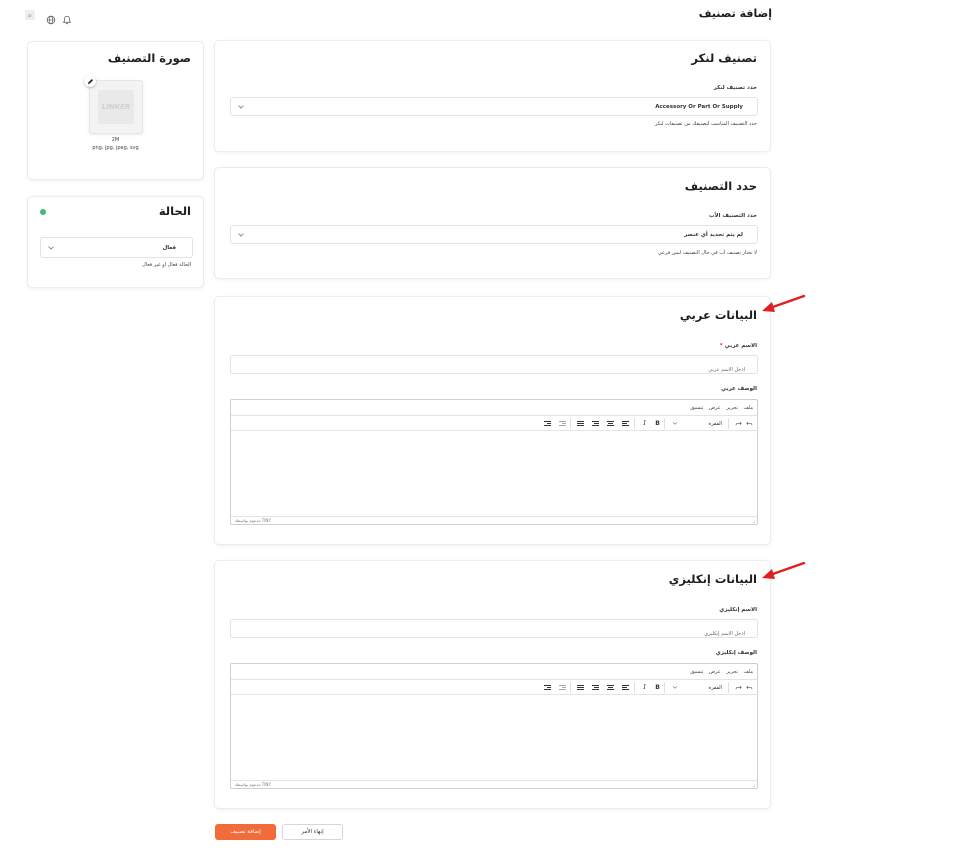 This screenshot has height=850, width=973. What do you see at coordinates (494, 106) in the screenshot?
I see `linker-category-select: Accessory Or Part Or Supply` at bounding box center [494, 106].